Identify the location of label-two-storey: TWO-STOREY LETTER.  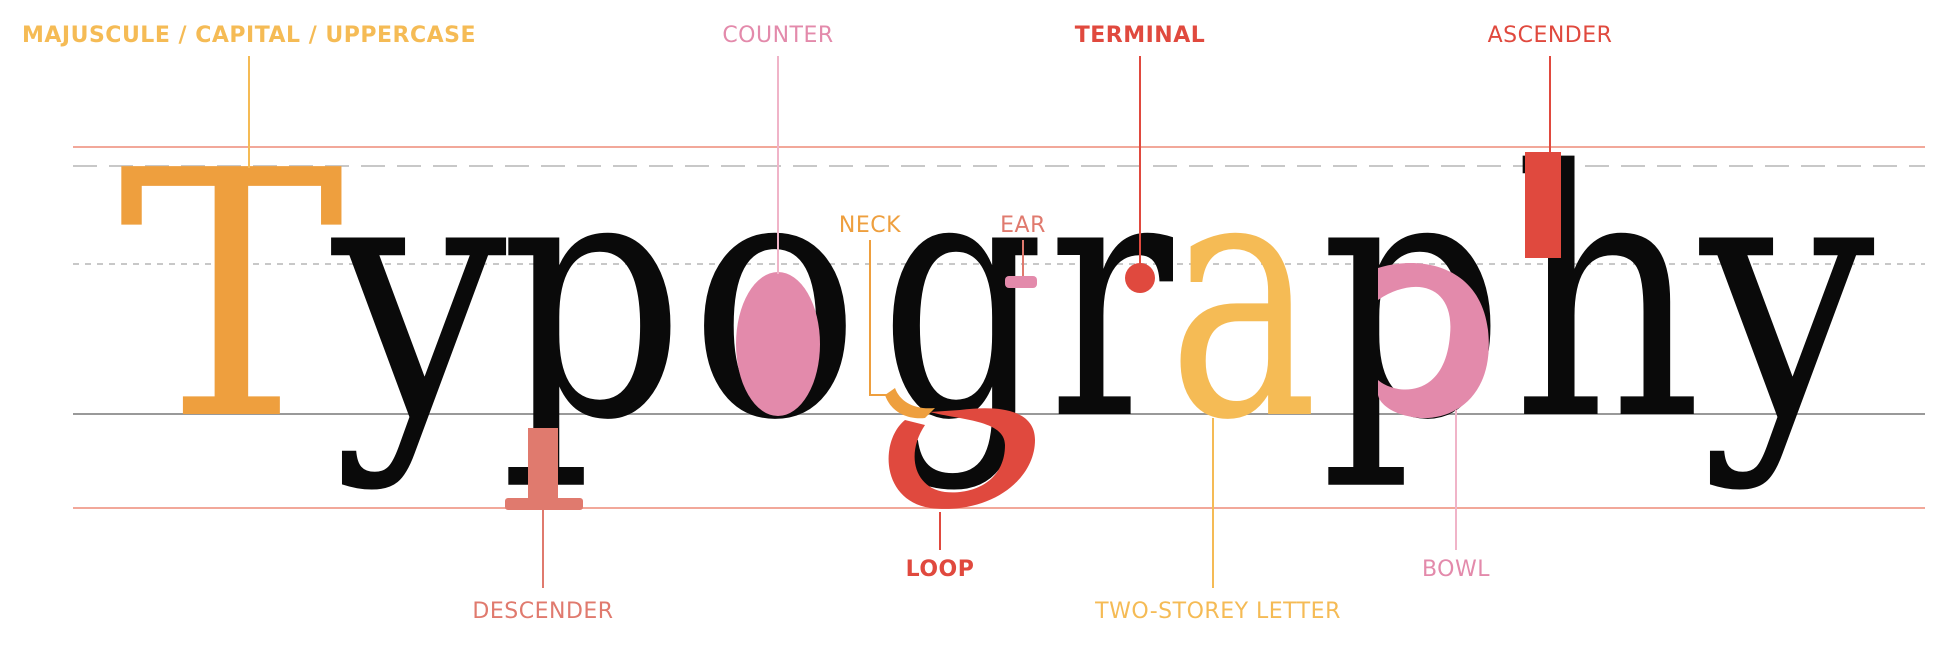
(1217, 611).